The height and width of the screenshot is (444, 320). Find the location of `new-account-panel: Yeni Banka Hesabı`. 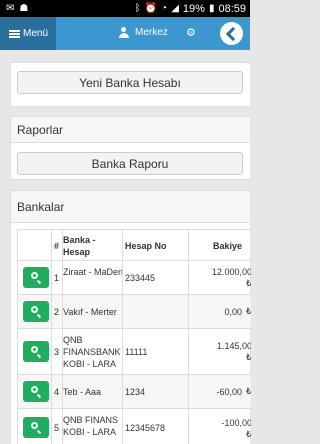

new-account-panel: Yeni Banka Hesabı is located at coordinates (130, 84).